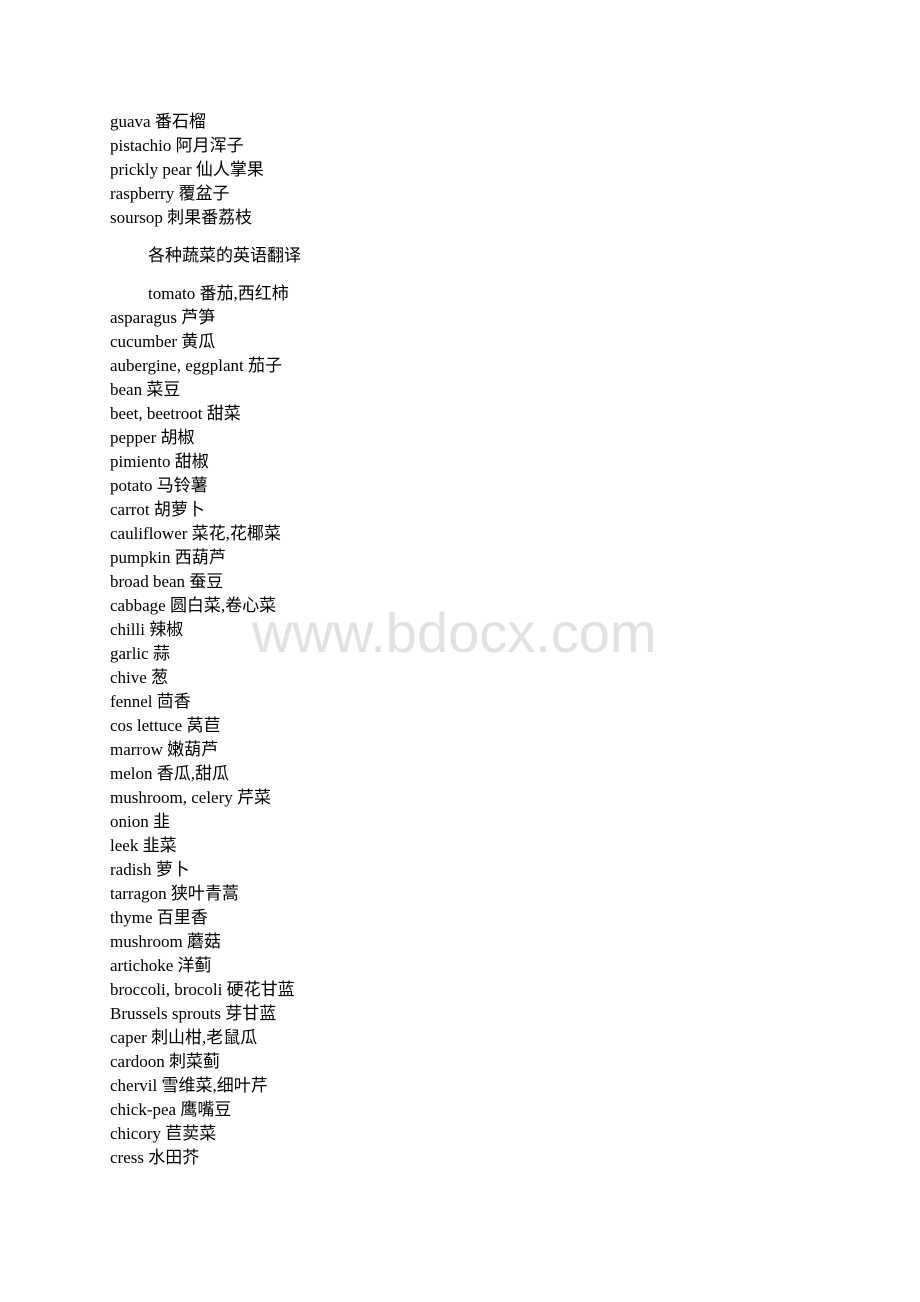  What do you see at coordinates (173, 701) in the screenshot?
I see `chinese-term: 茴香` at bounding box center [173, 701].